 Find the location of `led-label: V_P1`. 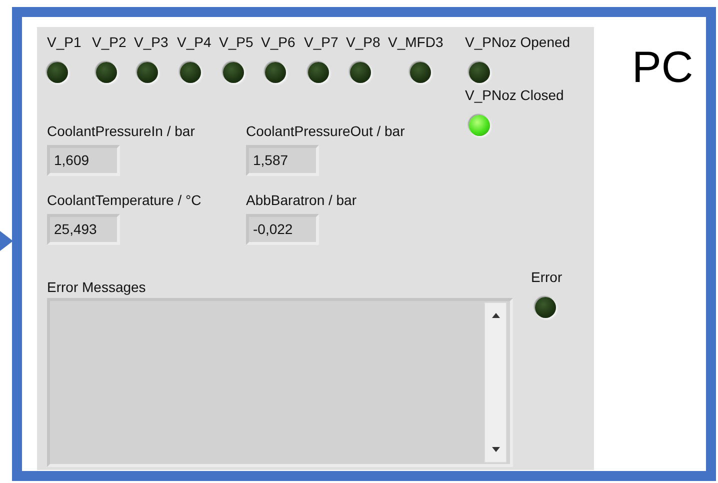

led-label: V_P1 is located at coordinates (64, 42).